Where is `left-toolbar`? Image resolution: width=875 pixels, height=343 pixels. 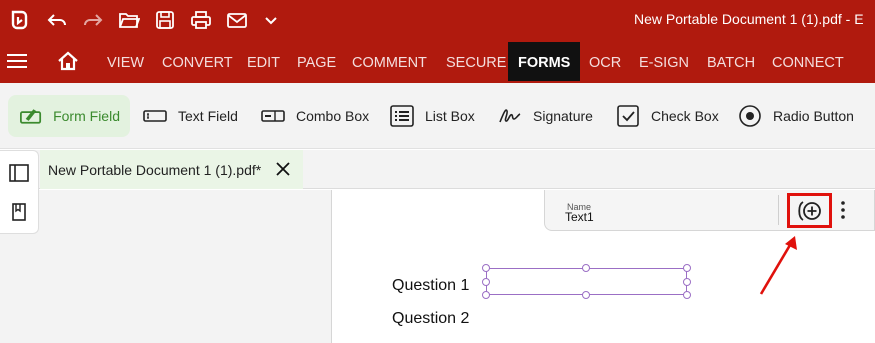
left-toolbar is located at coordinates (19, 192).